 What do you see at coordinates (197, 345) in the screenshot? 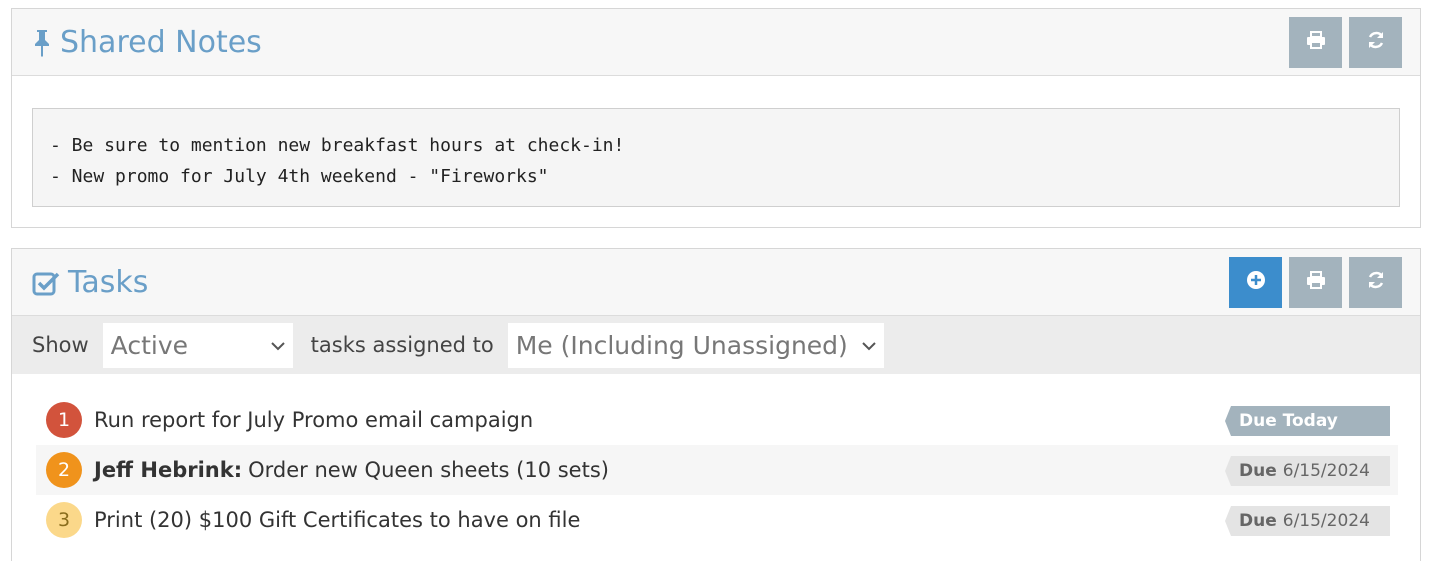
I see `status-select: Active` at bounding box center [197, 345].